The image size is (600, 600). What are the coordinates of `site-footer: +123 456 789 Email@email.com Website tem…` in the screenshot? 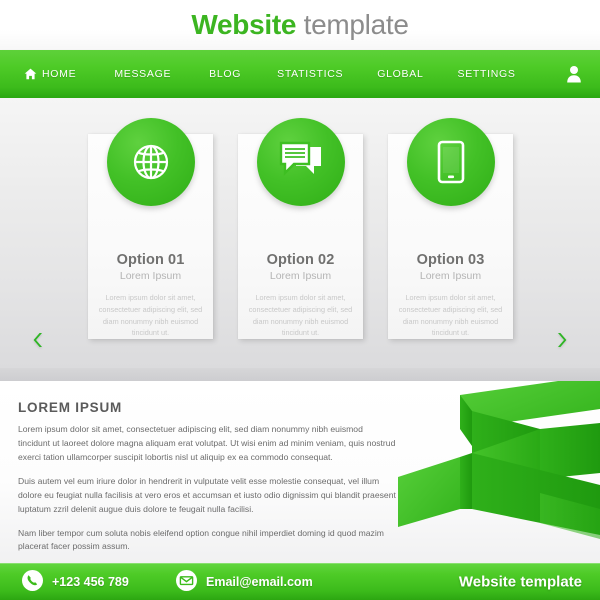 It's located at (300, 581).